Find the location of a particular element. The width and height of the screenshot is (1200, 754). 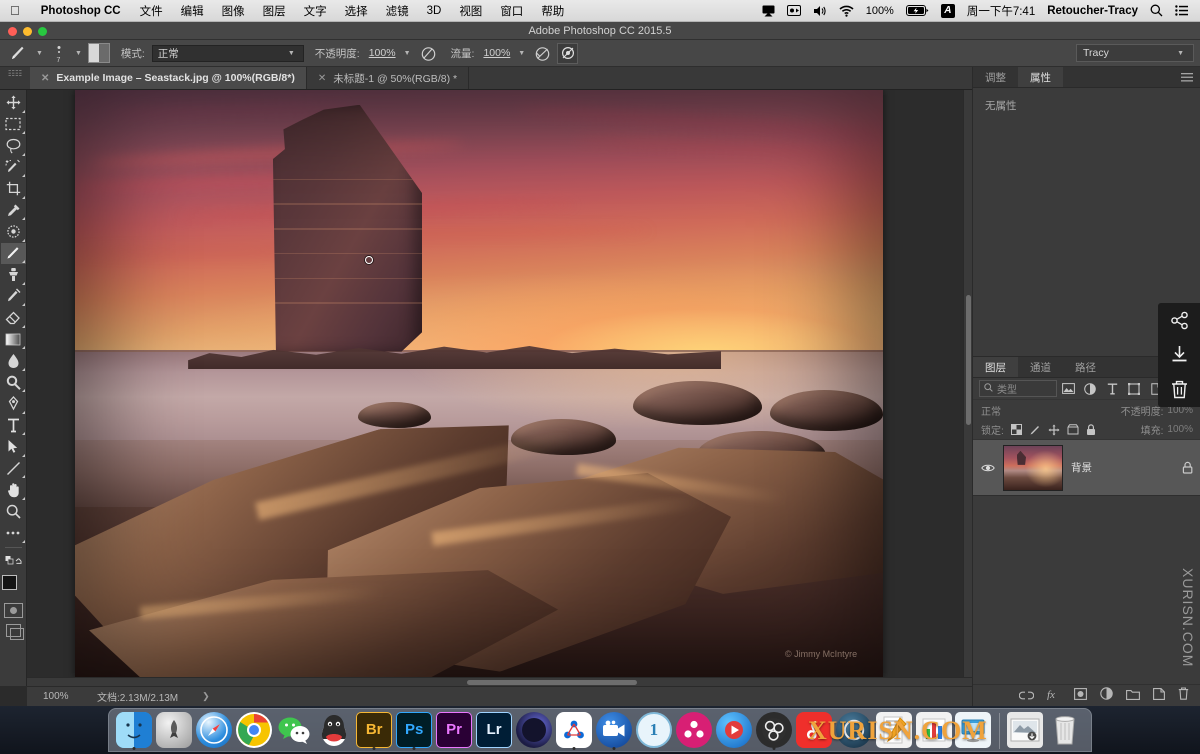

lock-transparent-icon is located at coordinates (1016, 429).